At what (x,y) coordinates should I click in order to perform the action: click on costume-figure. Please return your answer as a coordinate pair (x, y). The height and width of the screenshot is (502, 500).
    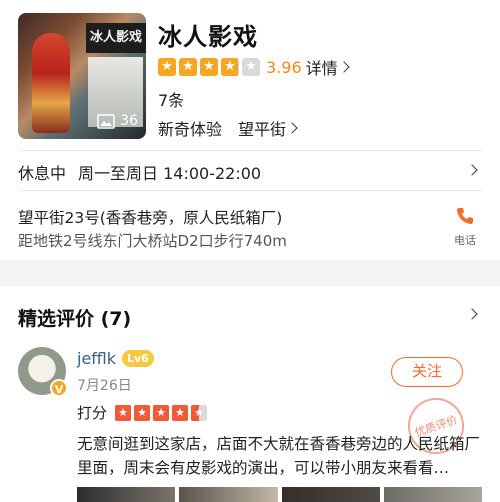
    Looking at the image, I should click on (51, 83).